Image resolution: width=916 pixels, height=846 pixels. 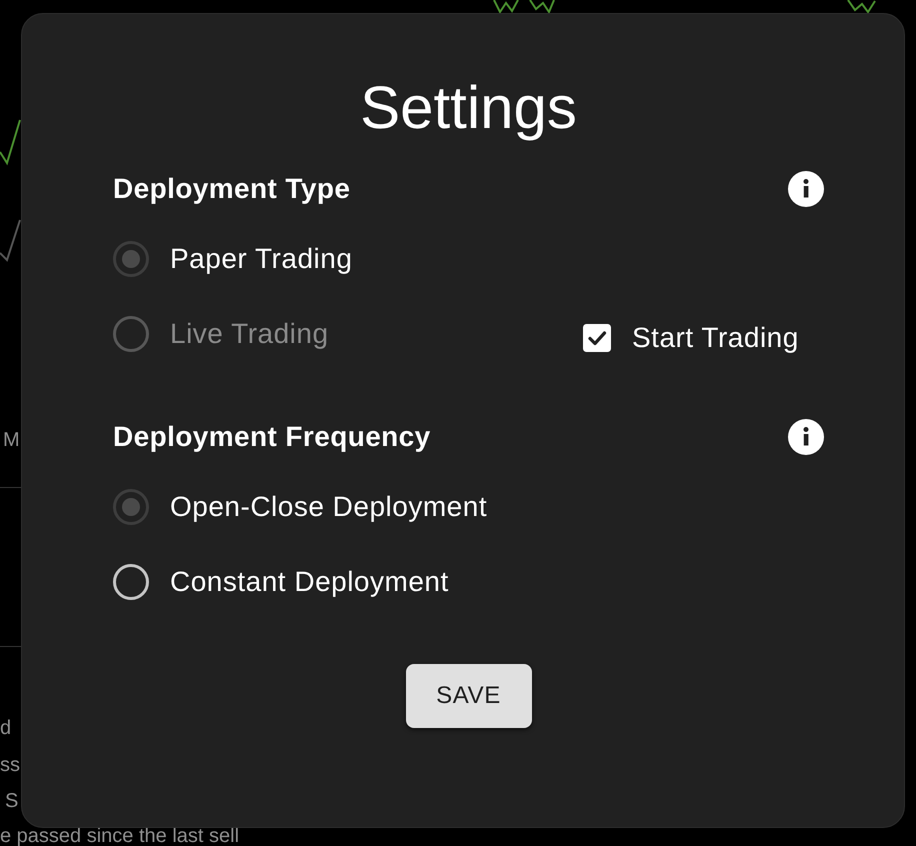 I want to click on radio-option: Constant Deployment, so click(x=281, y=582).